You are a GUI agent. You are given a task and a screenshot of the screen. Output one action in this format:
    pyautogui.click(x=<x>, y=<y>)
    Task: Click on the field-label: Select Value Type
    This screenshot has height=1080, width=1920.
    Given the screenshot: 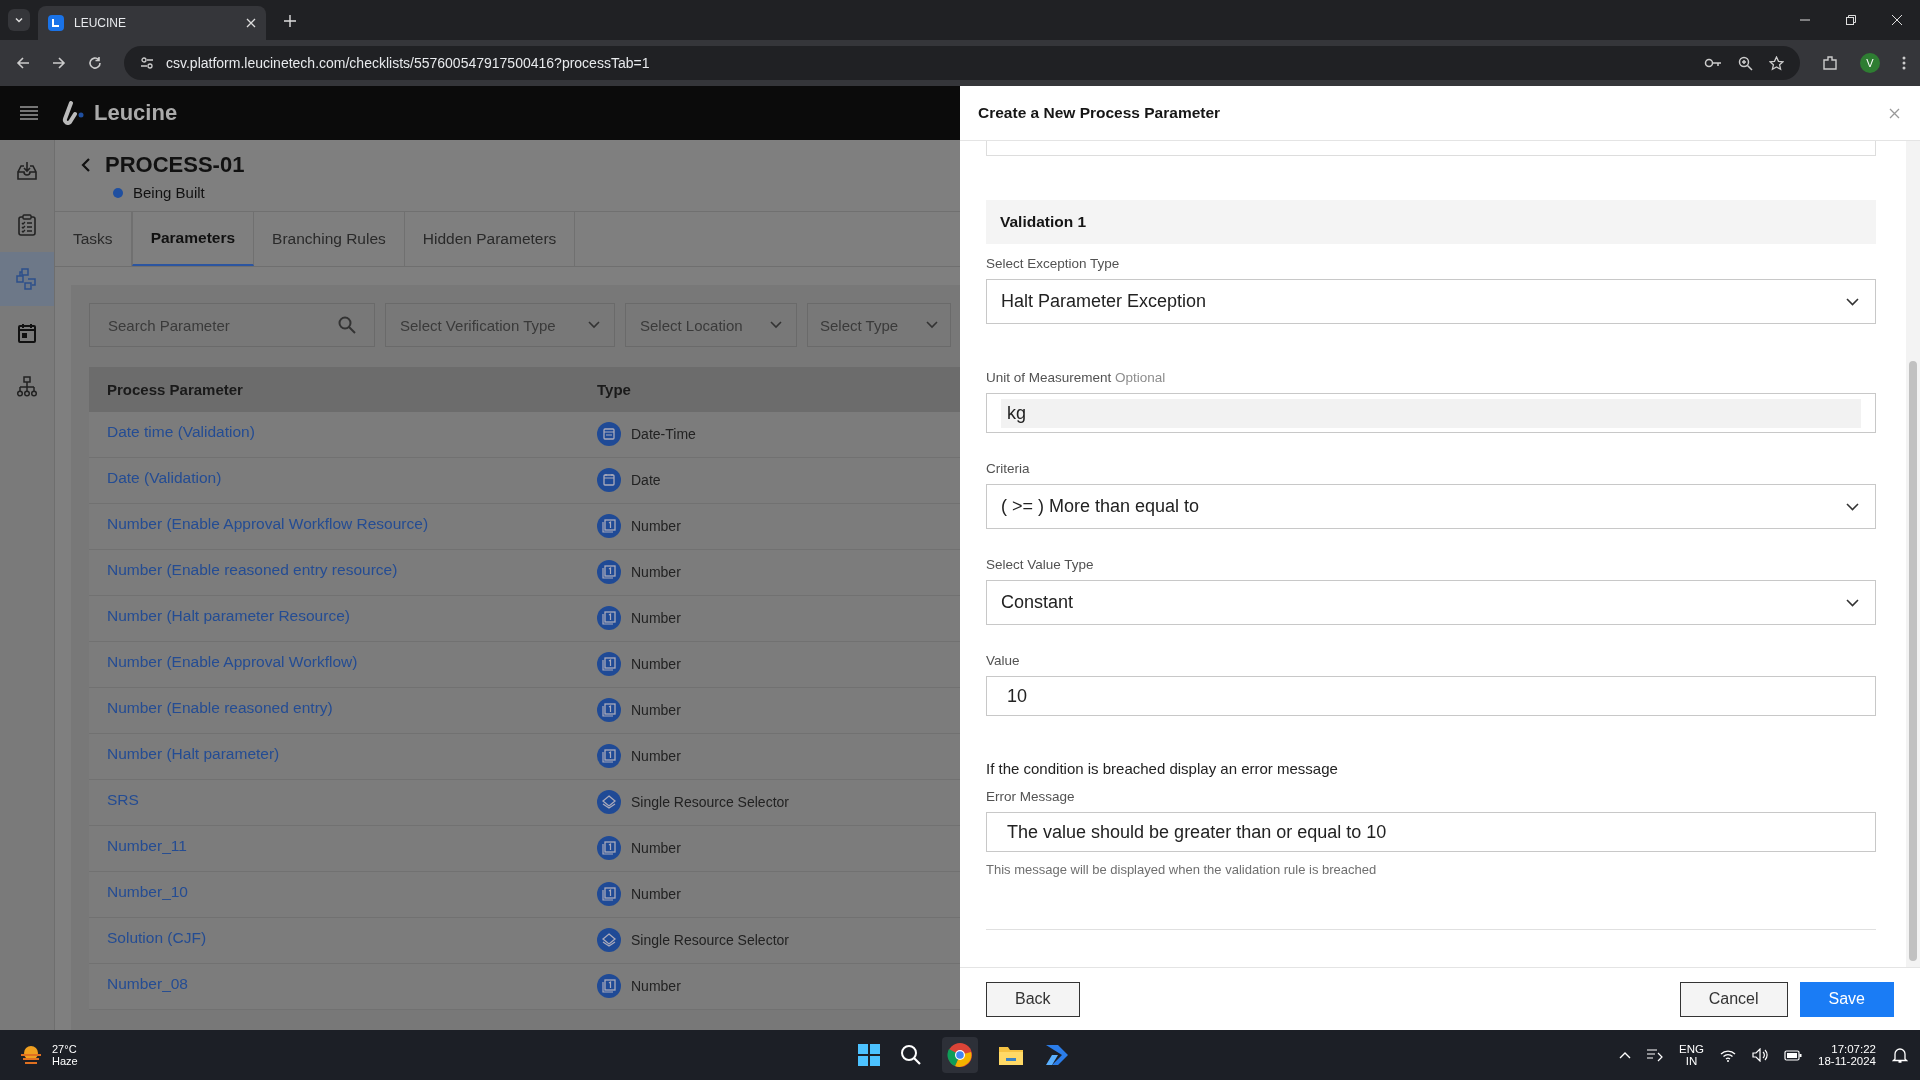 What is the action you would take?
    pyautogui.click(x=1040, y=564)
    